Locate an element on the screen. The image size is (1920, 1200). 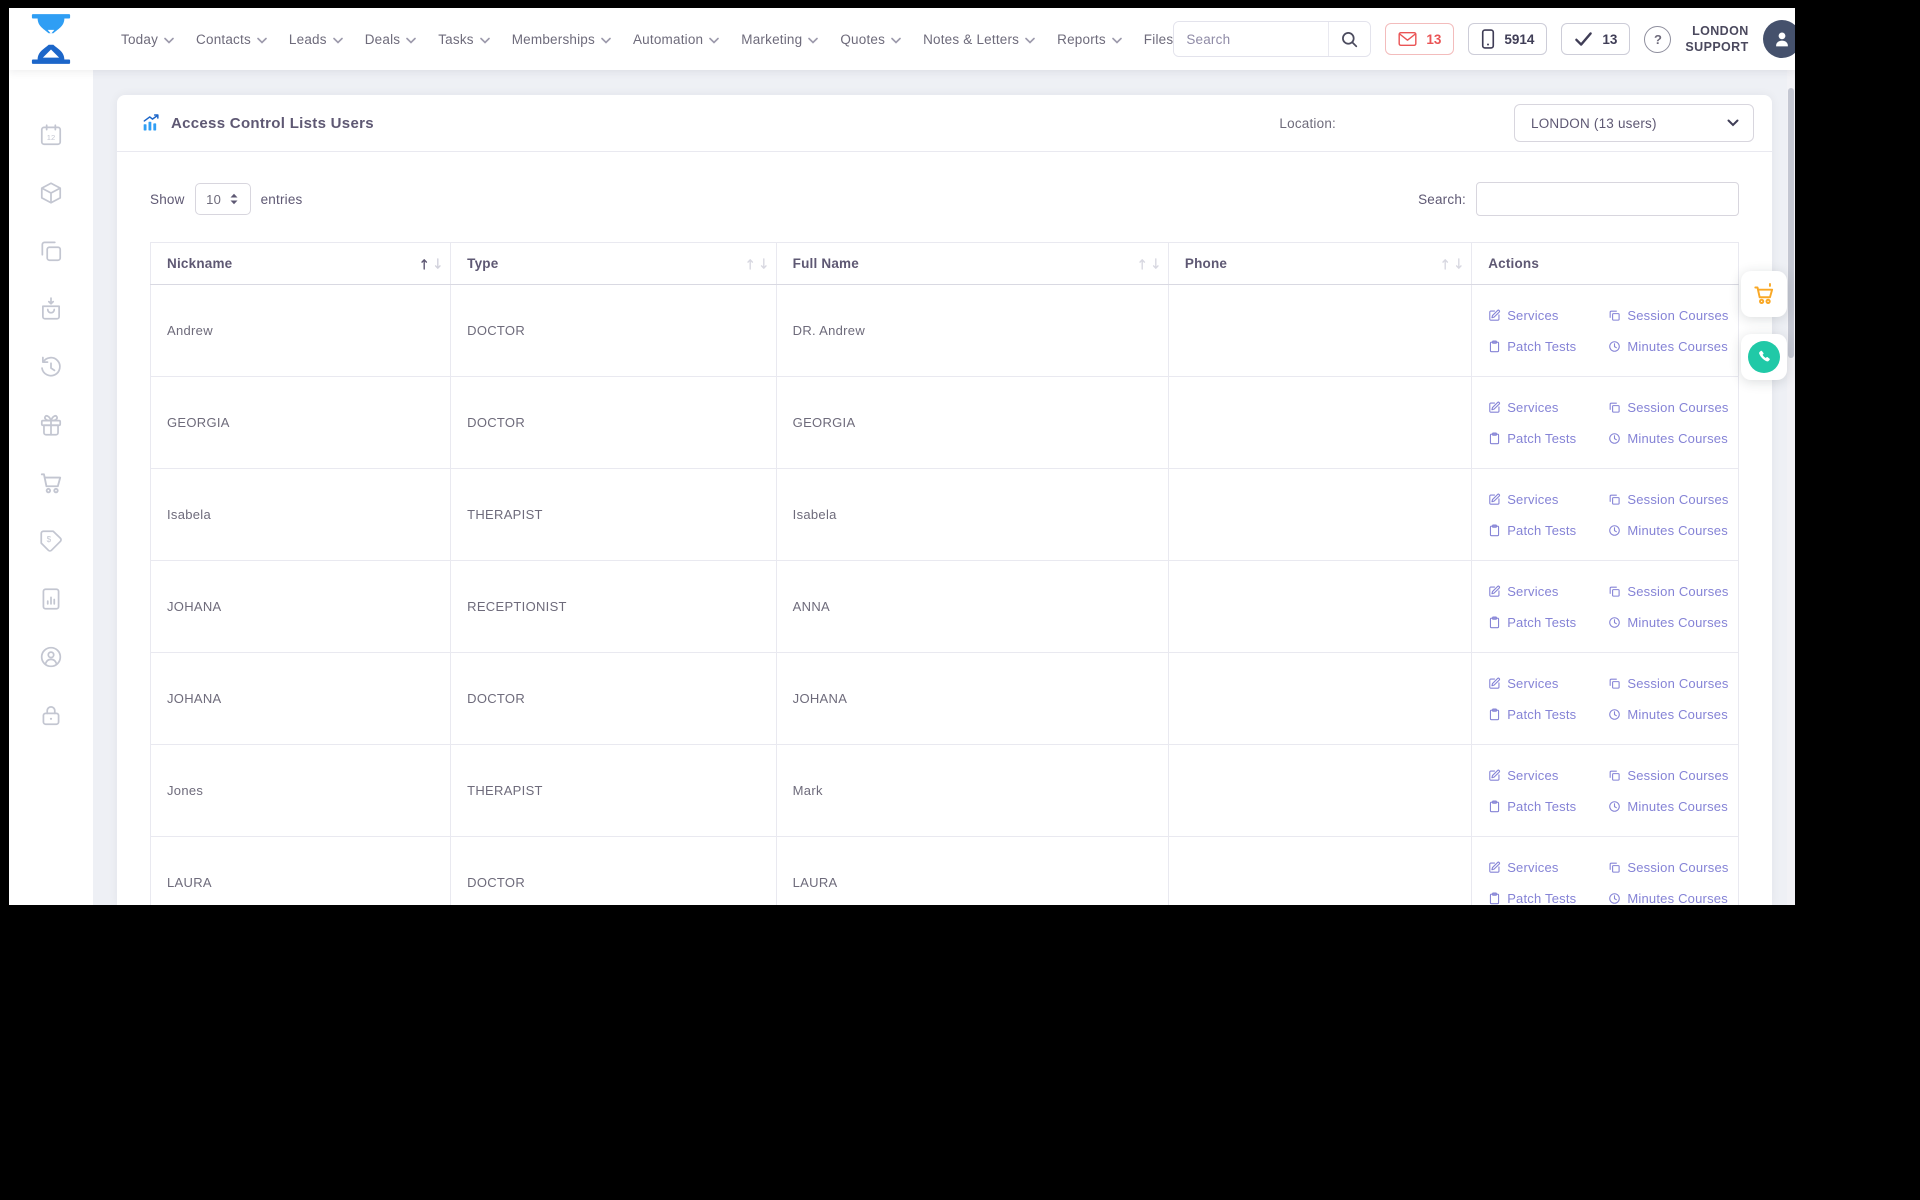
sidebar-item-orders is located at coordinates (51, 309).